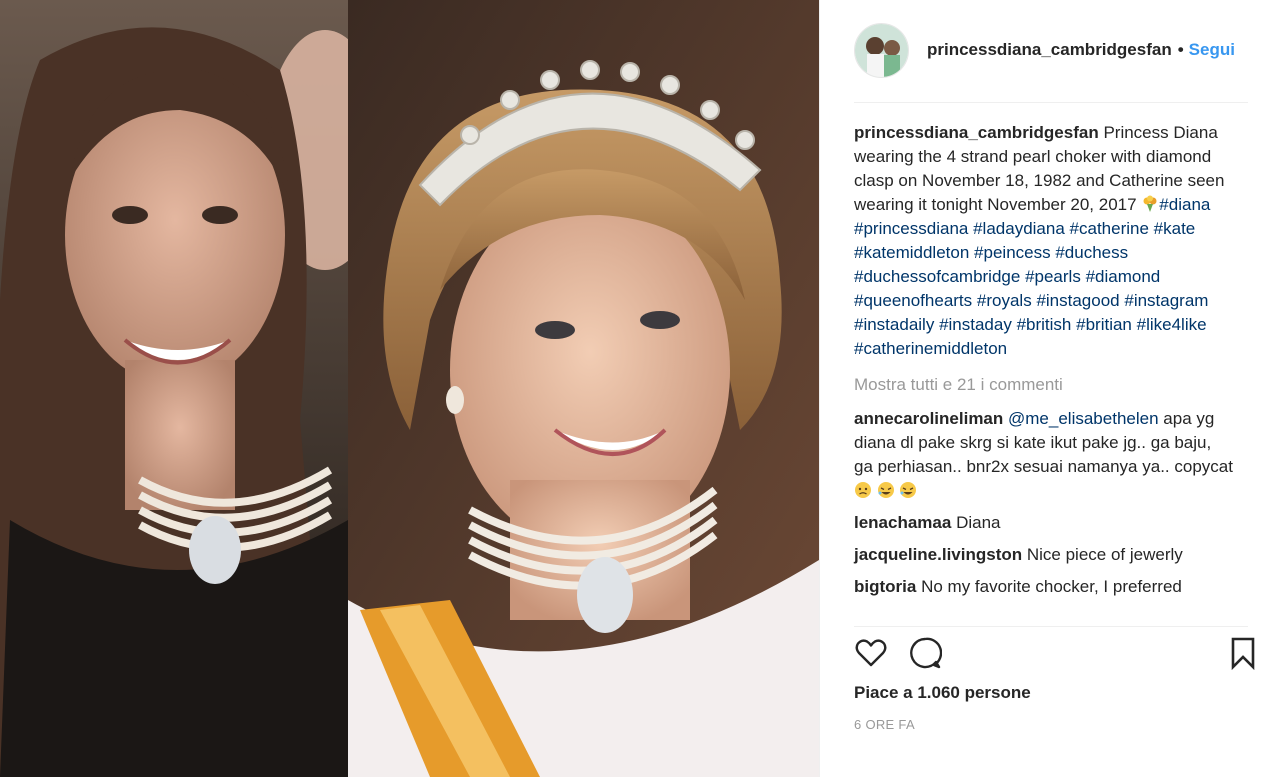 The image size is (1261, 777). What do you see at coordinates (455, 400) in the screenshot?
I see `diana-earring` at bounding box center [455, 400].